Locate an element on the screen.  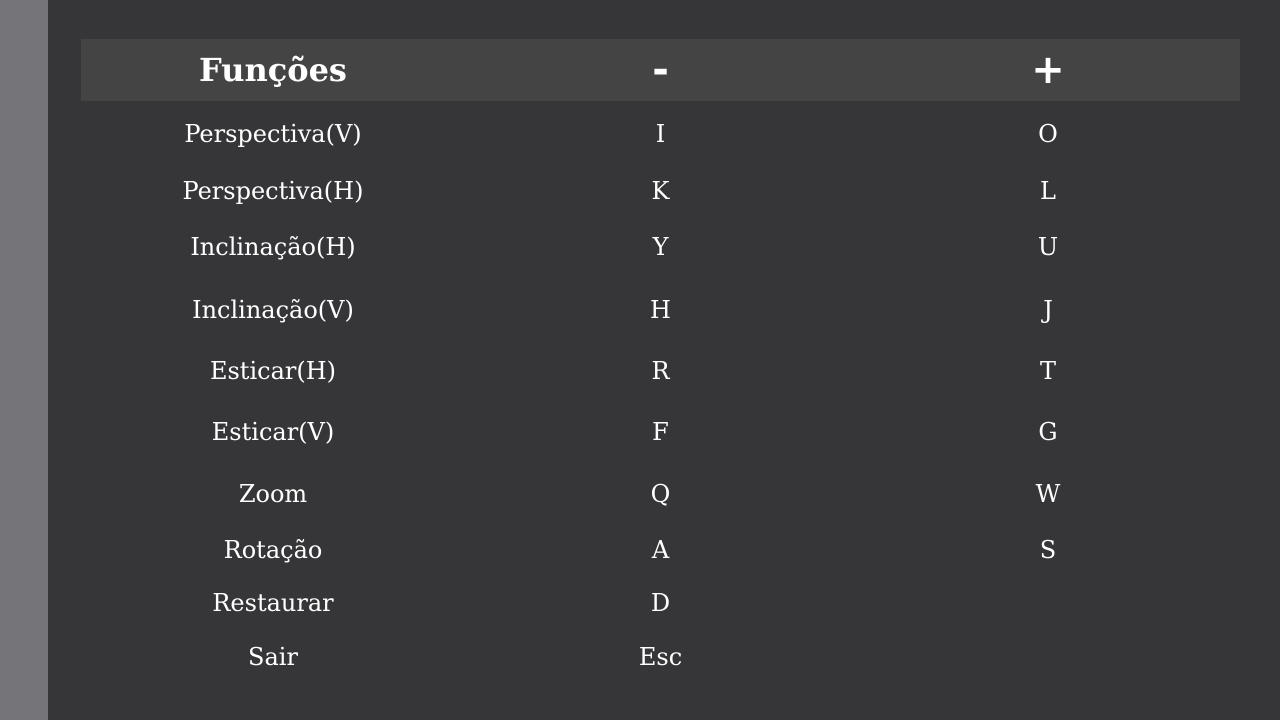
table-header-row: Funções - + is located at coordinates (660, 70).